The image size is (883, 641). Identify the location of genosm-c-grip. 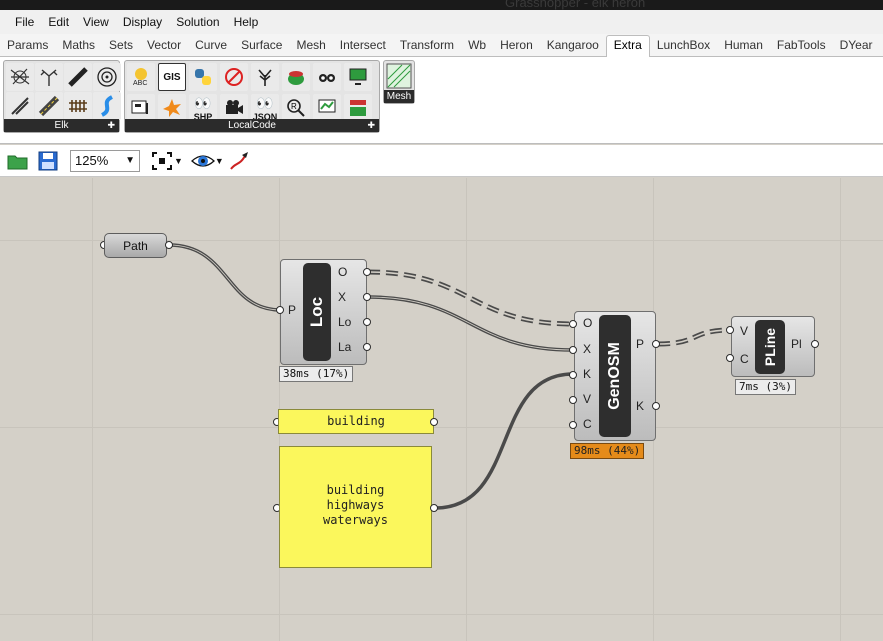
(573, 425).